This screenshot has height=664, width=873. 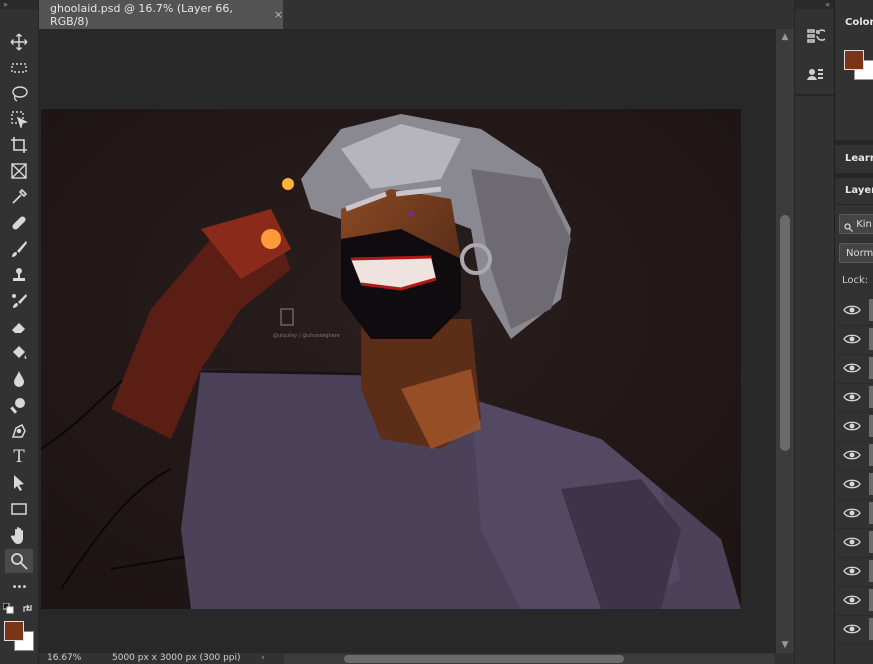 What do you see at coordinates (63, 658) in the screenshot?
I see `zoom-level-field: 16.67%` at bounding box center [63, 658].